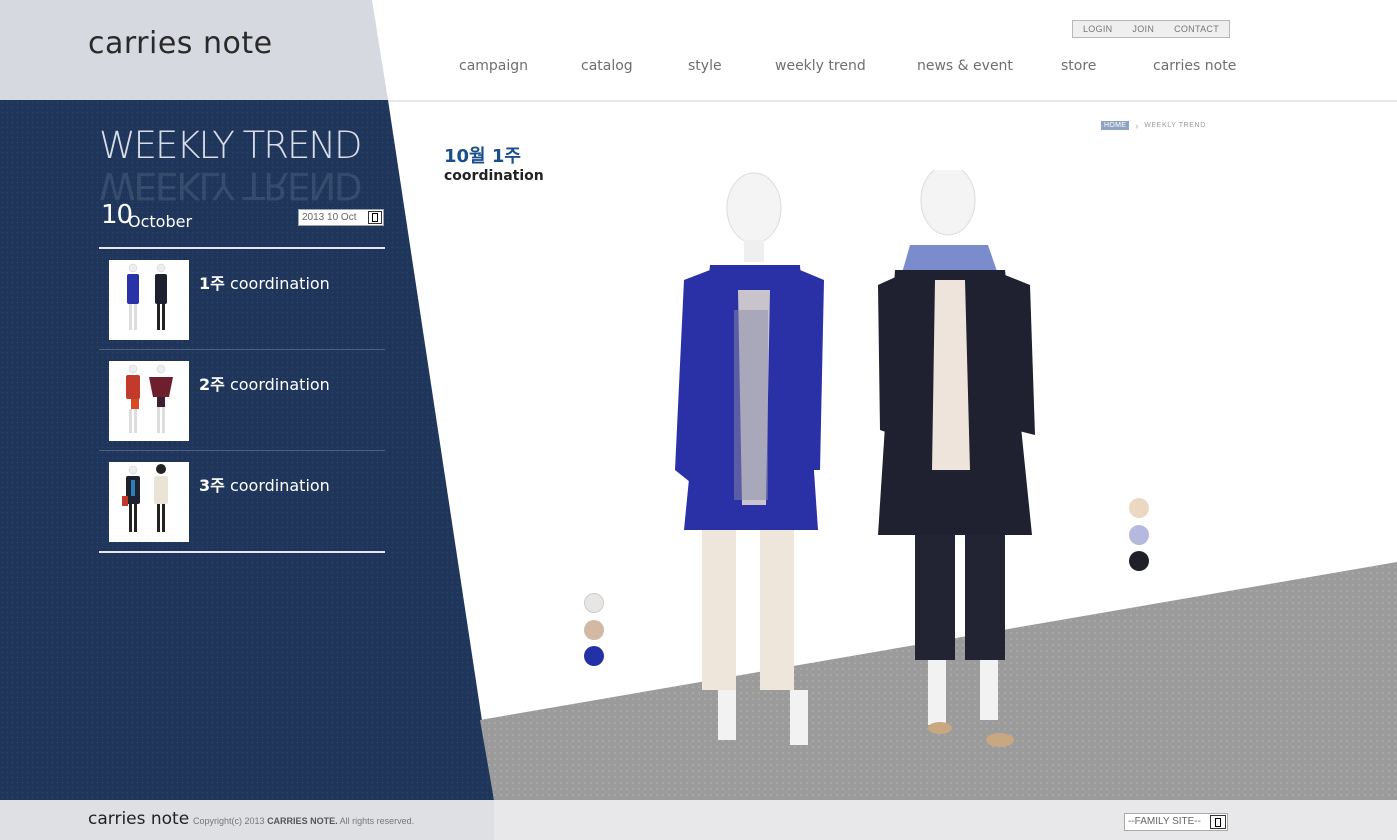  Describe the element at coordinates (242, 502) in the screenshot. I see `coordination-item-3: 3주 coordination` at that location.